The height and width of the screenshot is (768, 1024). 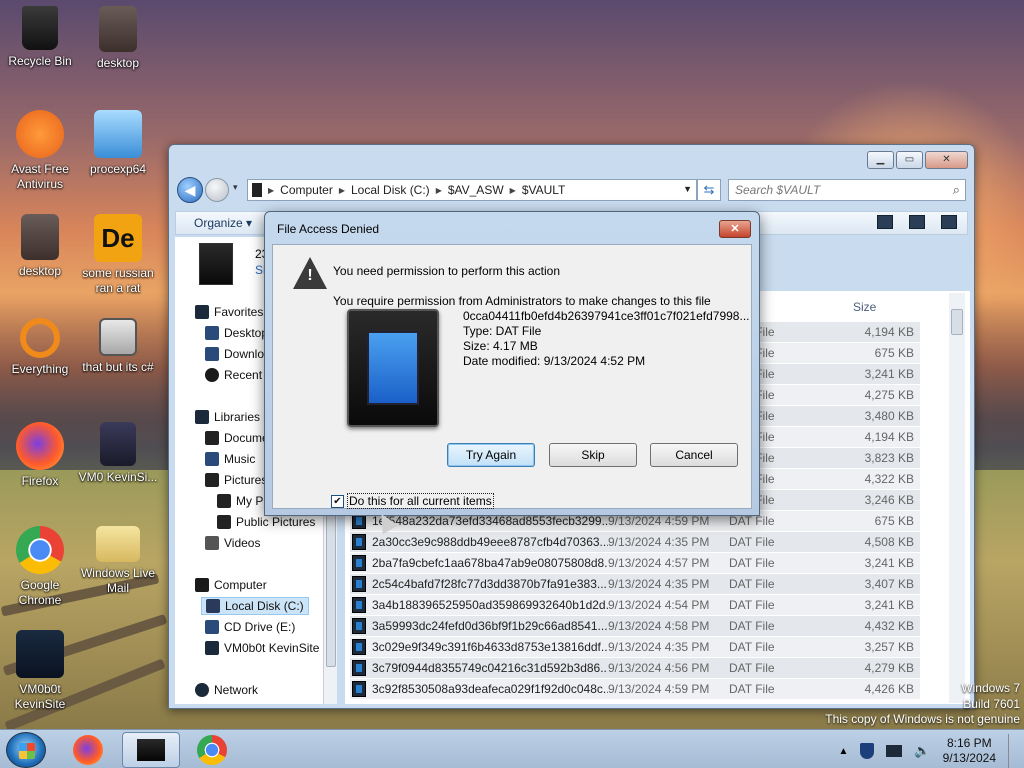 What do you see at coordinates (694, 455) in the screenshot?
I see `cancel-button: Cancel` at bounding box center [694, 455].